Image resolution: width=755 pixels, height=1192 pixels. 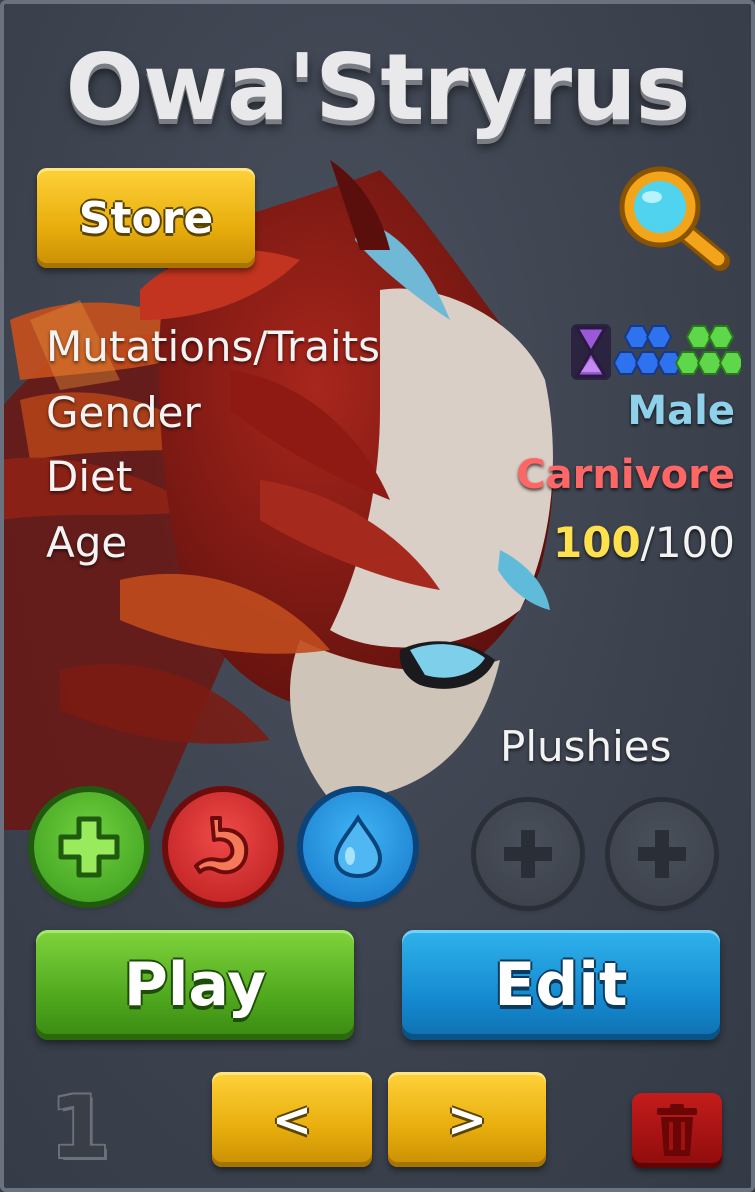 I want to click on stomach-icon, so click(x=221, y=845).